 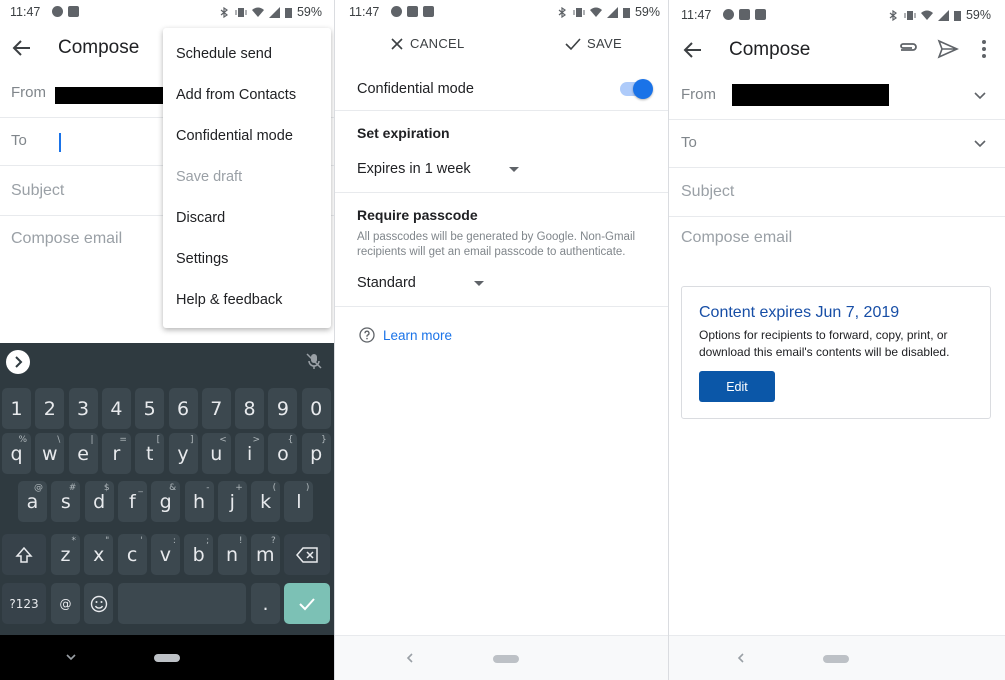 I want to click on expiration-dropdown: Expires in 1 week, so click(x=438, y=169).